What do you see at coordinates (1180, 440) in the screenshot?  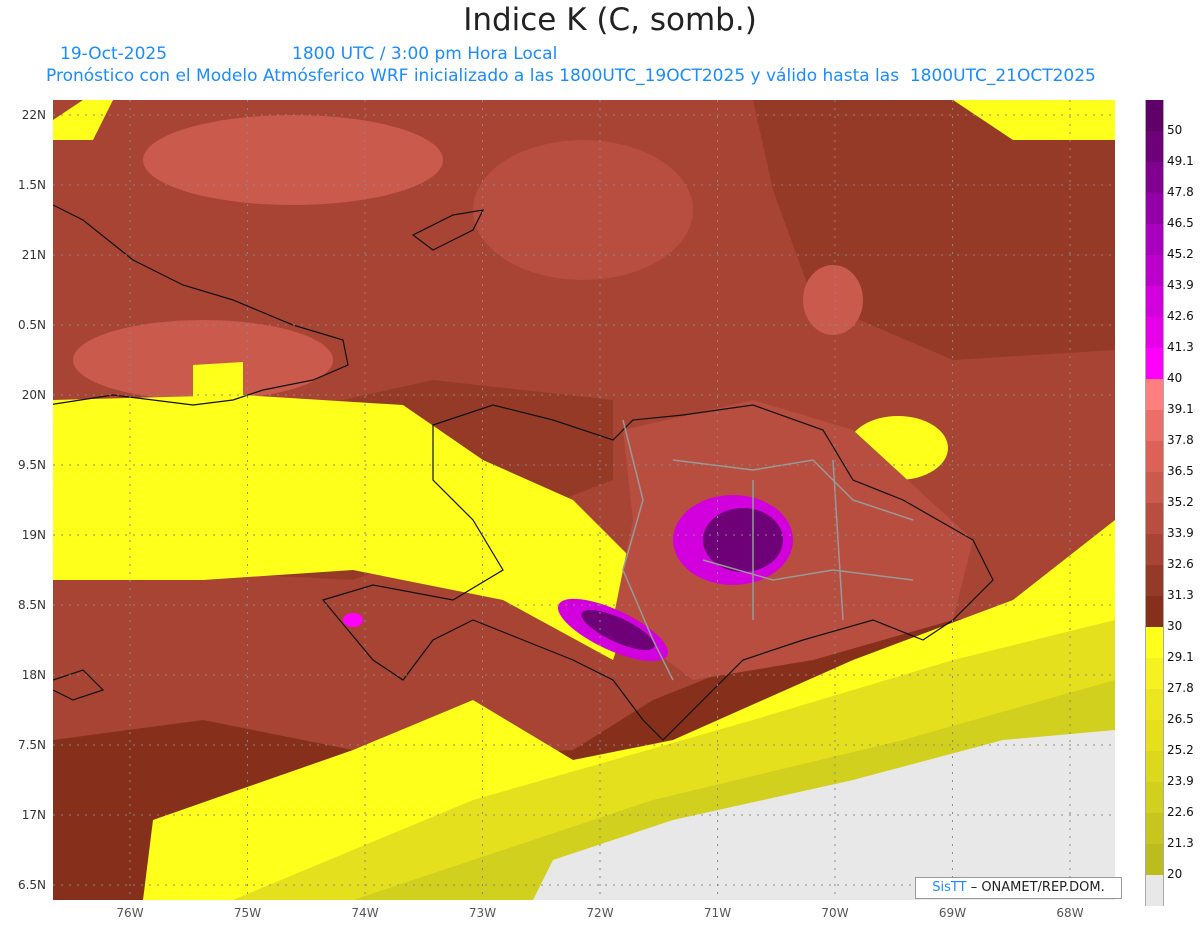 I see `colorbar-label: 37.8` at bounding box center [1180, 440].